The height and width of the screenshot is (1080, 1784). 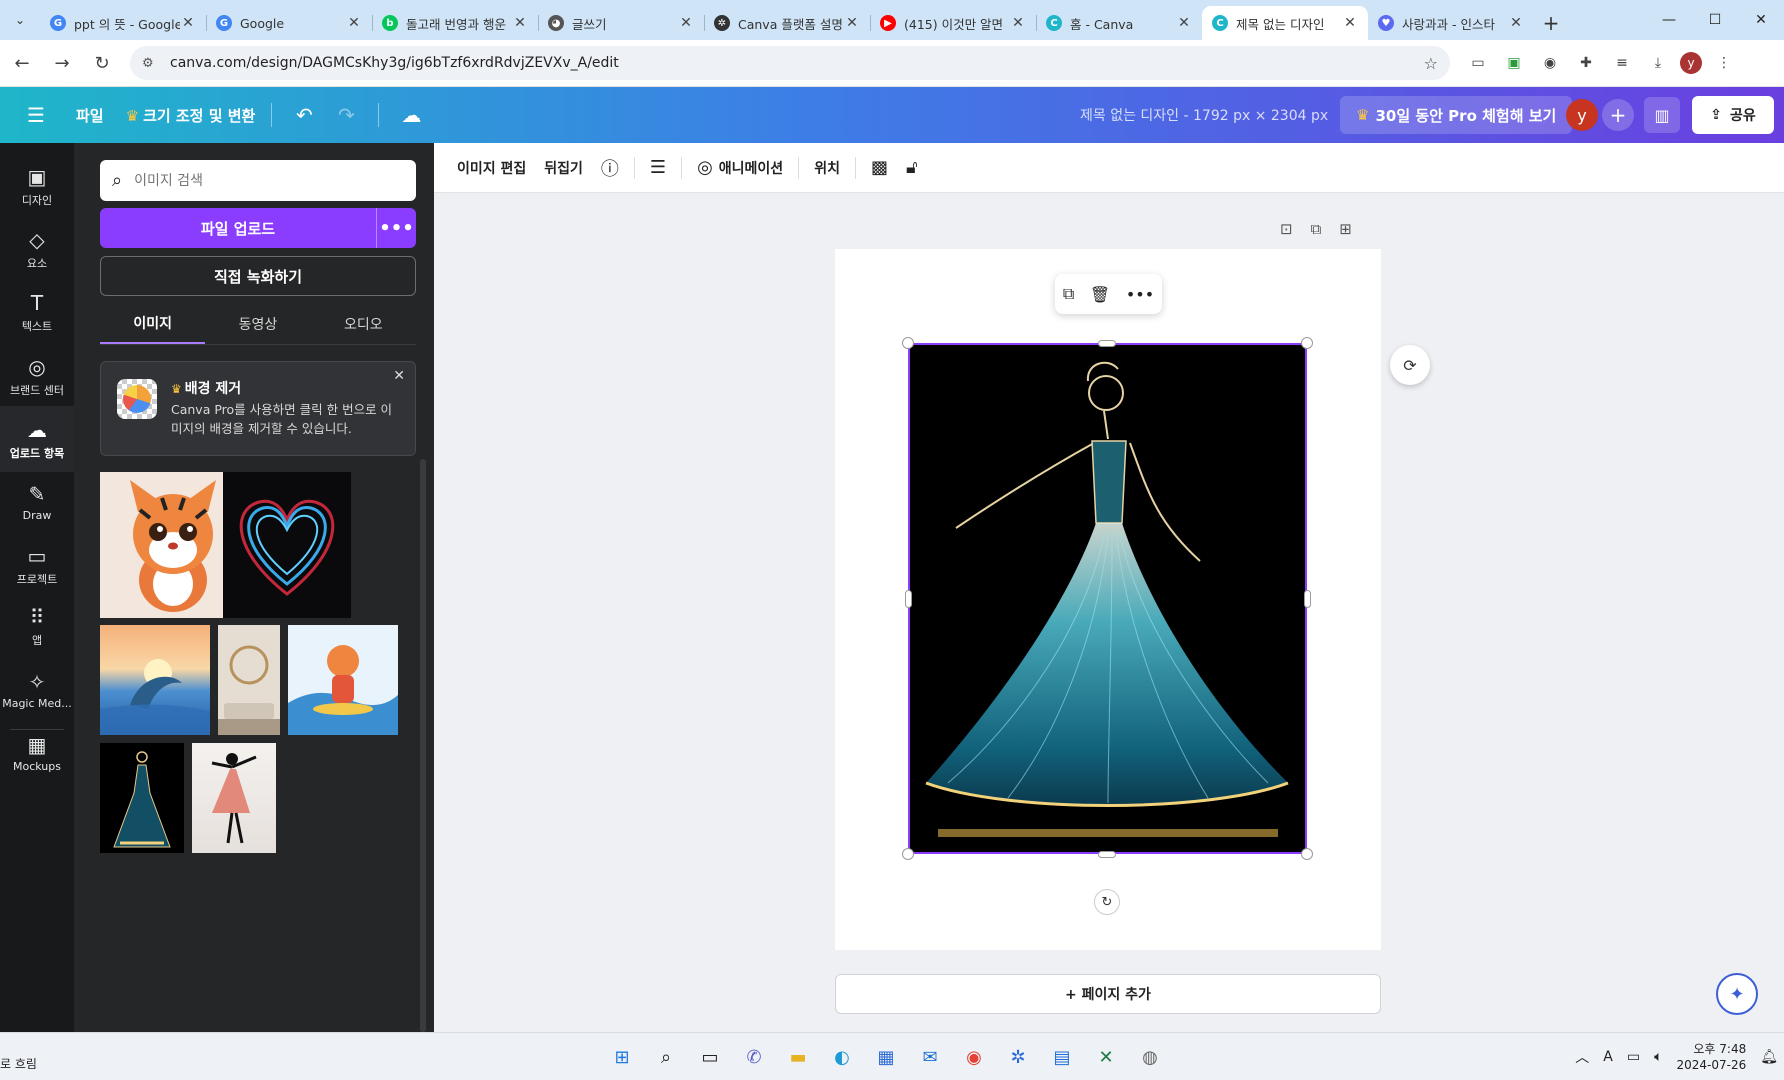 What do you see at coordinates (1107, 343) in the screenshot?
I see `resize-handle-top` at bounding box center [1107, 343].